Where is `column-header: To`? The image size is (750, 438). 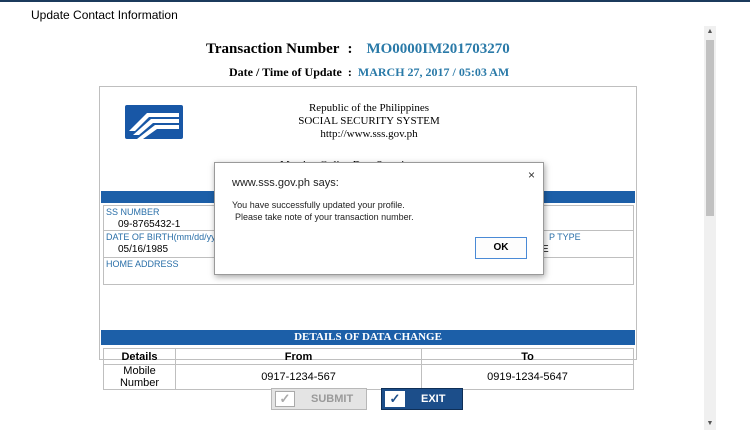
column-header: To is located at coordinates (527, 356).